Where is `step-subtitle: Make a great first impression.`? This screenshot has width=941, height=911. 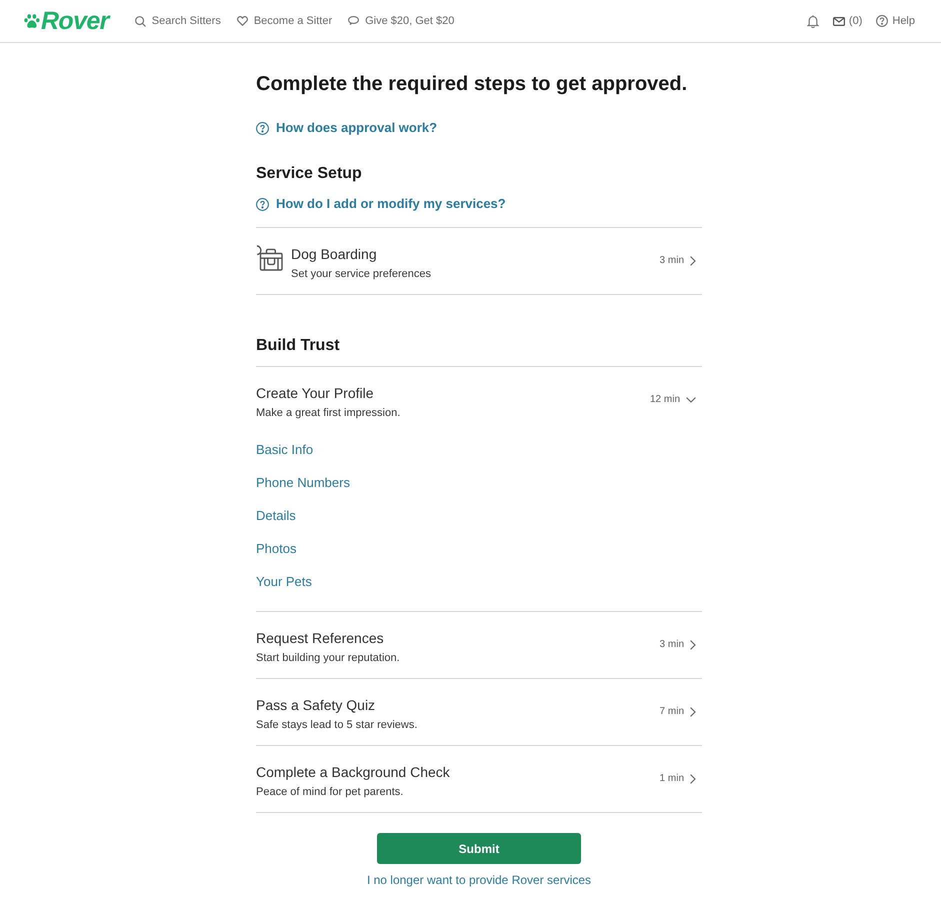
step-subtitle: Make a great first impression. is located at coordinates (328, 413).